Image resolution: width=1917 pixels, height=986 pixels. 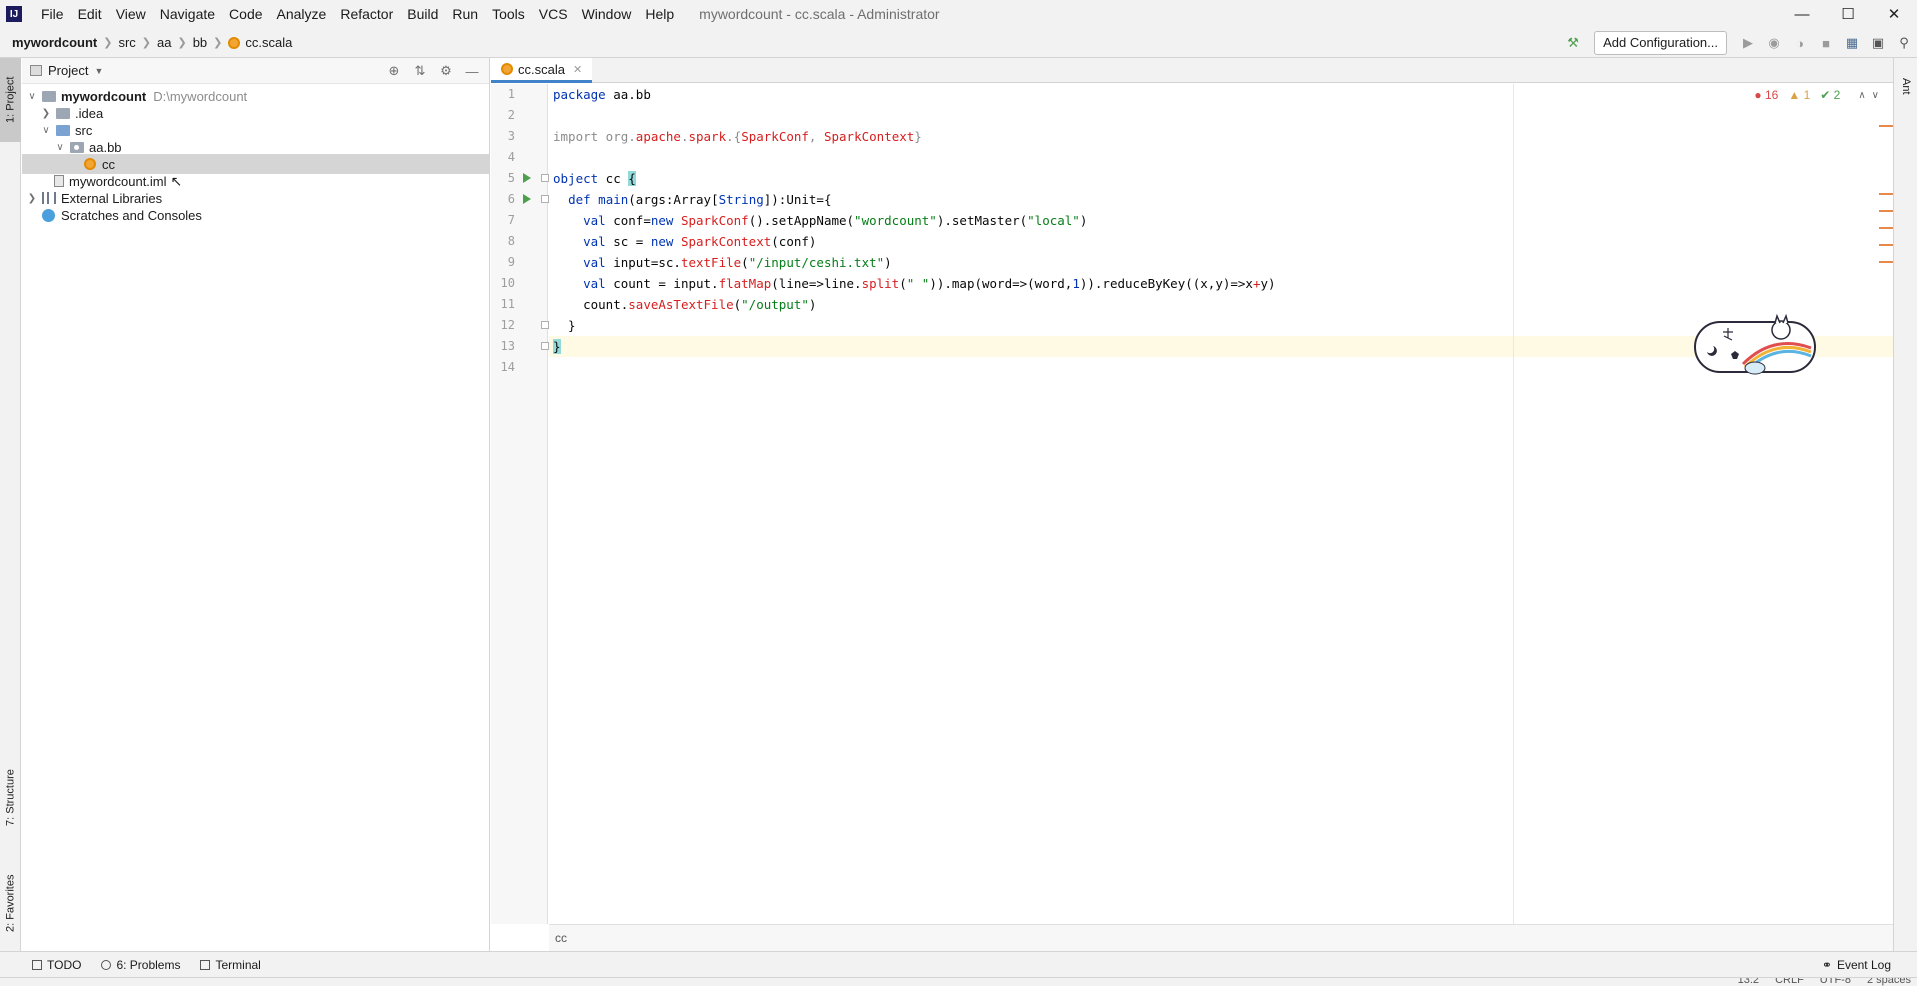 What do you see at coordinates (1221, 937) in the screenshot?
I see `editor-breadcrumb: cc` at bounding box center [1221, 937].